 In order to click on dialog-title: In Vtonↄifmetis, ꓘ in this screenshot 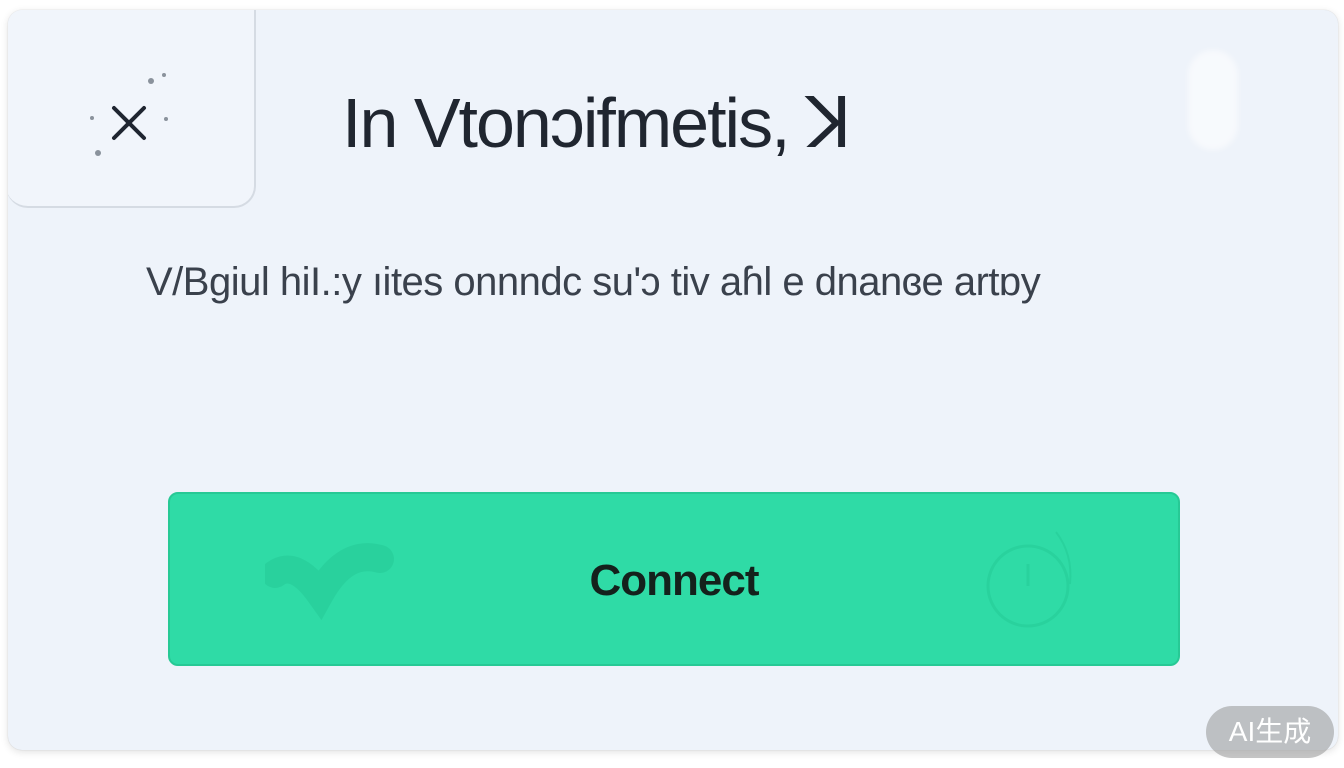, I will do `click(597, 123)`.